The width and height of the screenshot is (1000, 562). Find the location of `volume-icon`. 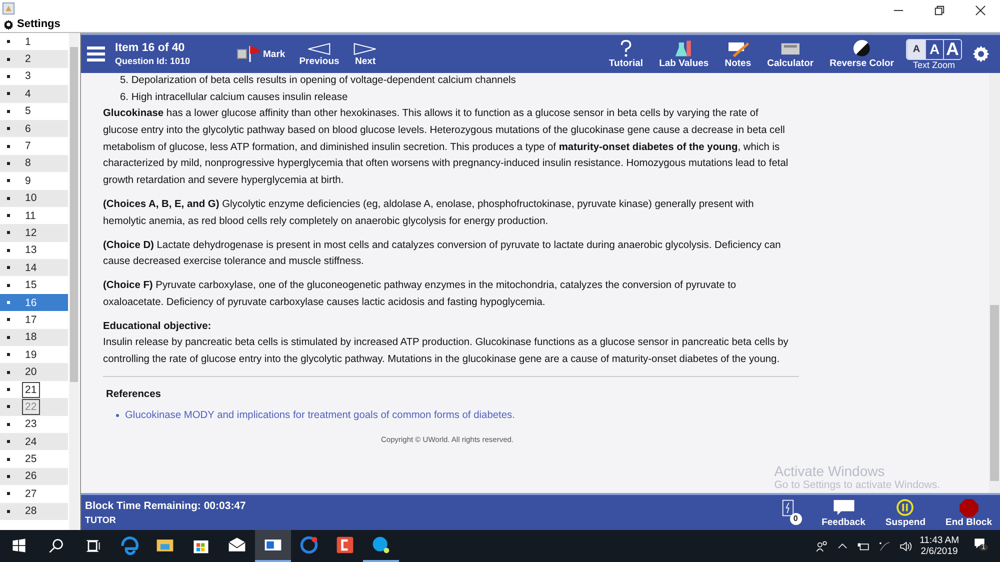

volume-icon is located at coordinates (905, 546).